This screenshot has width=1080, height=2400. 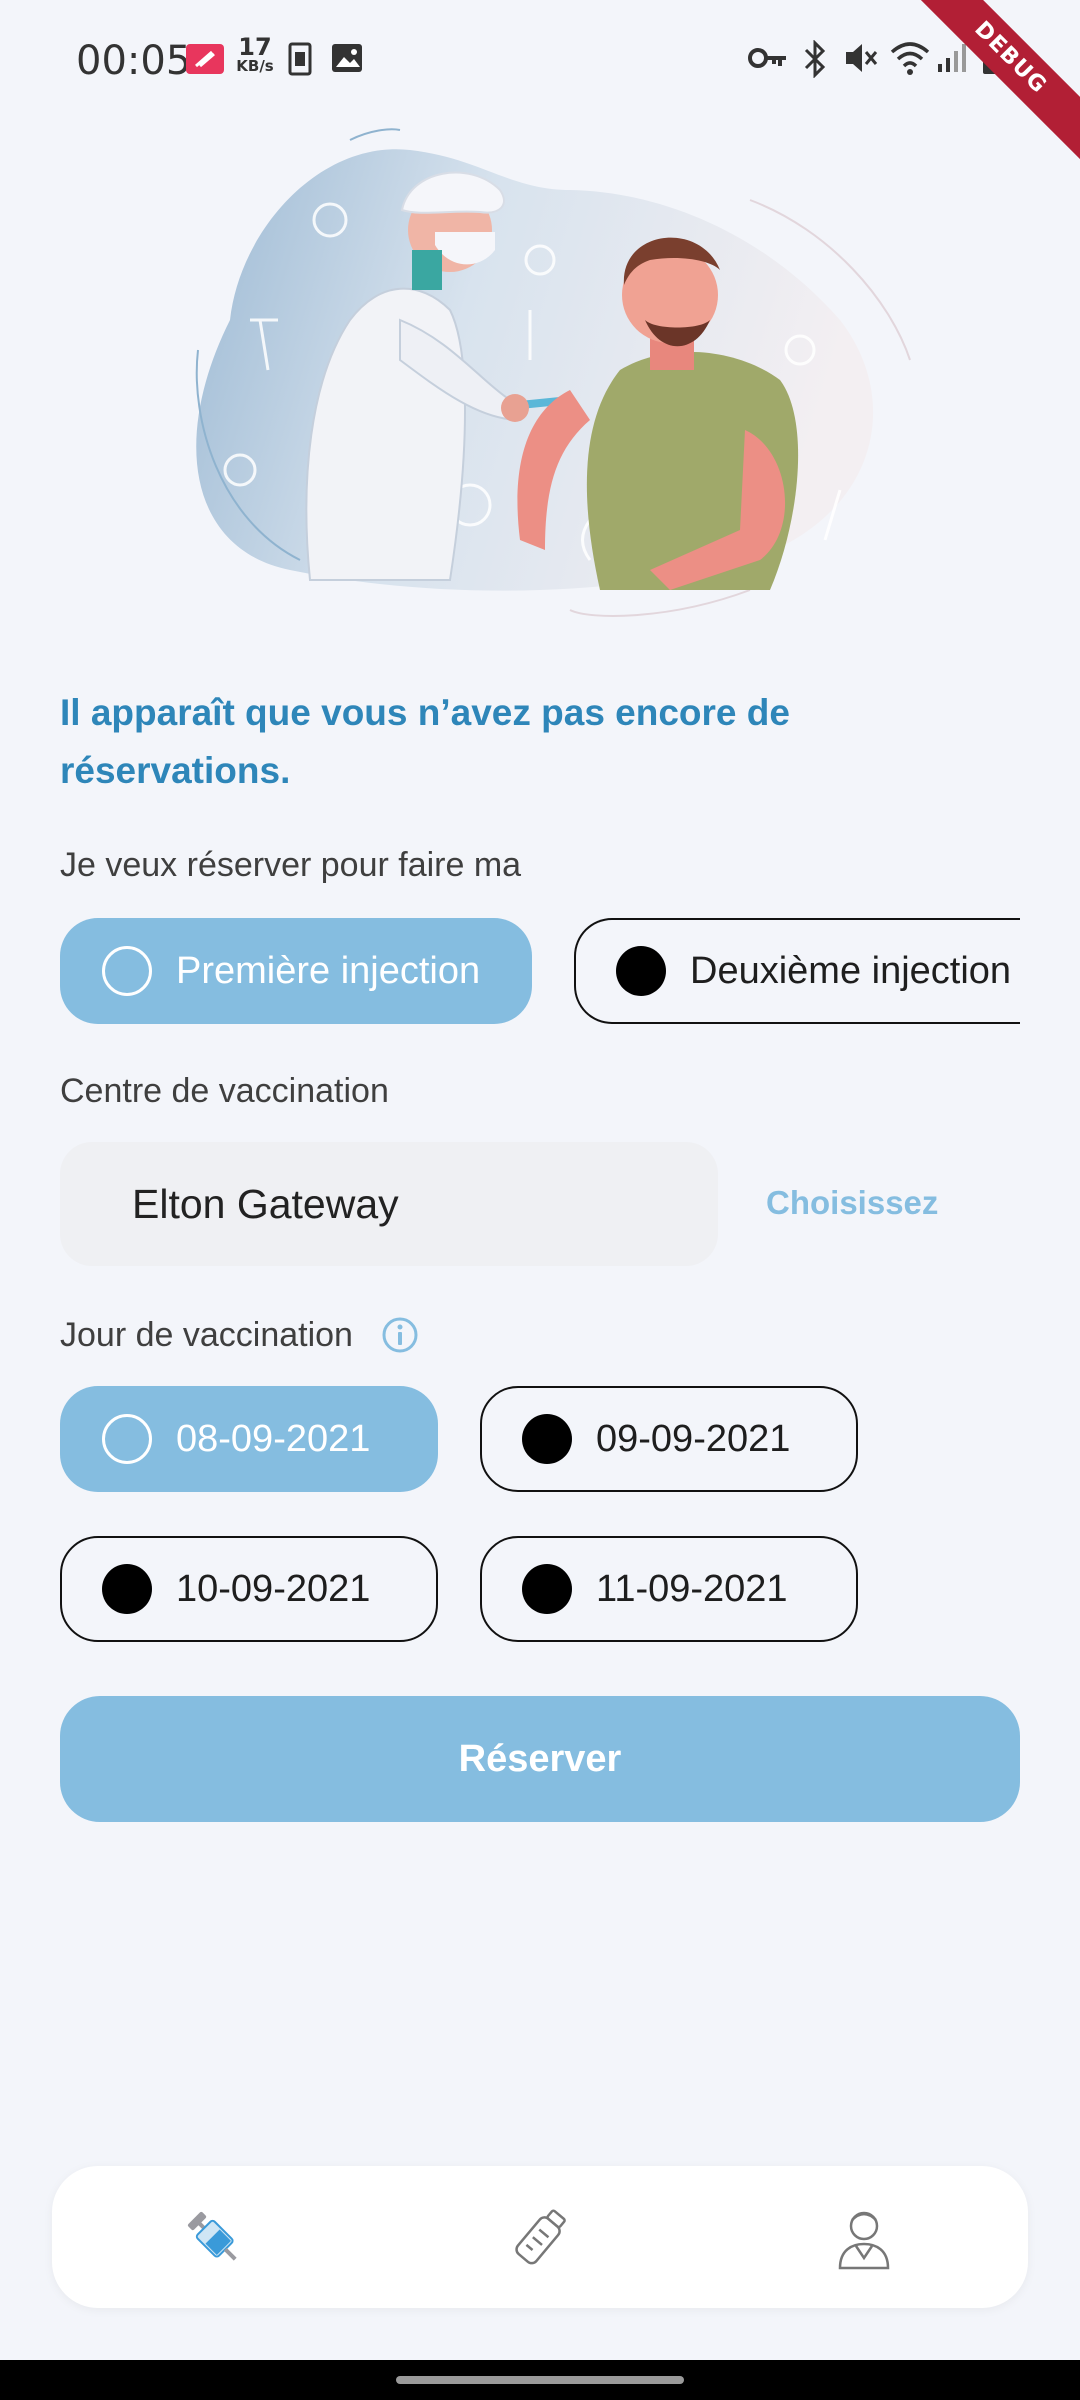 I want to click on doctor-profile-icon, so click(x=864, y=2238).